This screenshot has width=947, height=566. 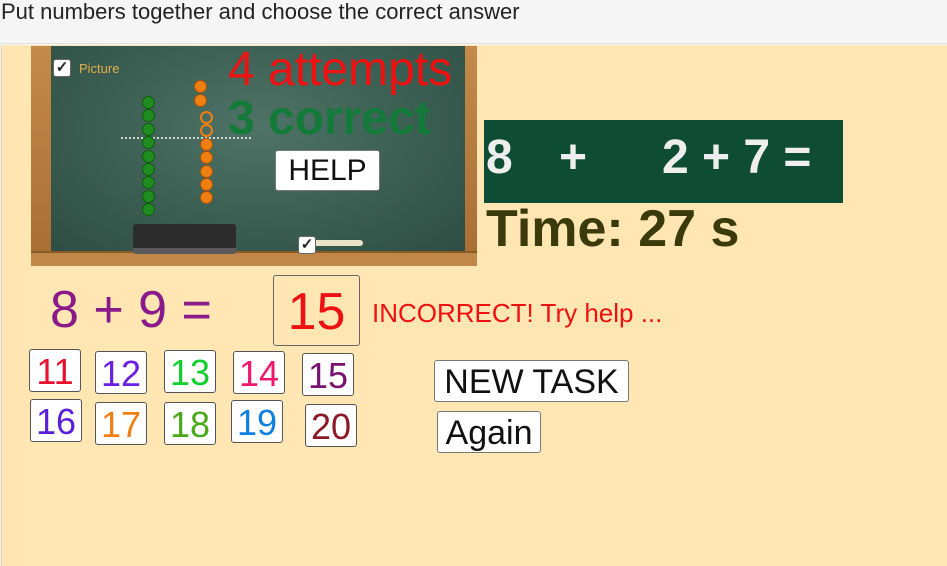 I want to click on task-plus-sign: +, so click(x=573, y=157).